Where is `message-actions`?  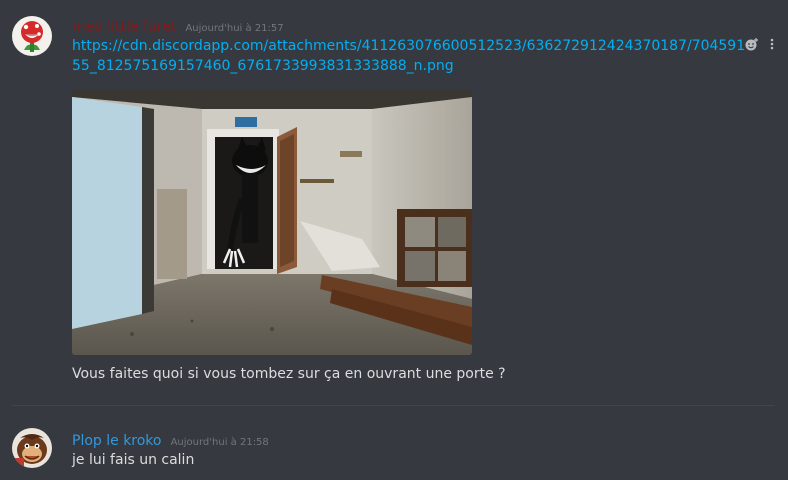
message-actions is located at coordinates (762, 44).